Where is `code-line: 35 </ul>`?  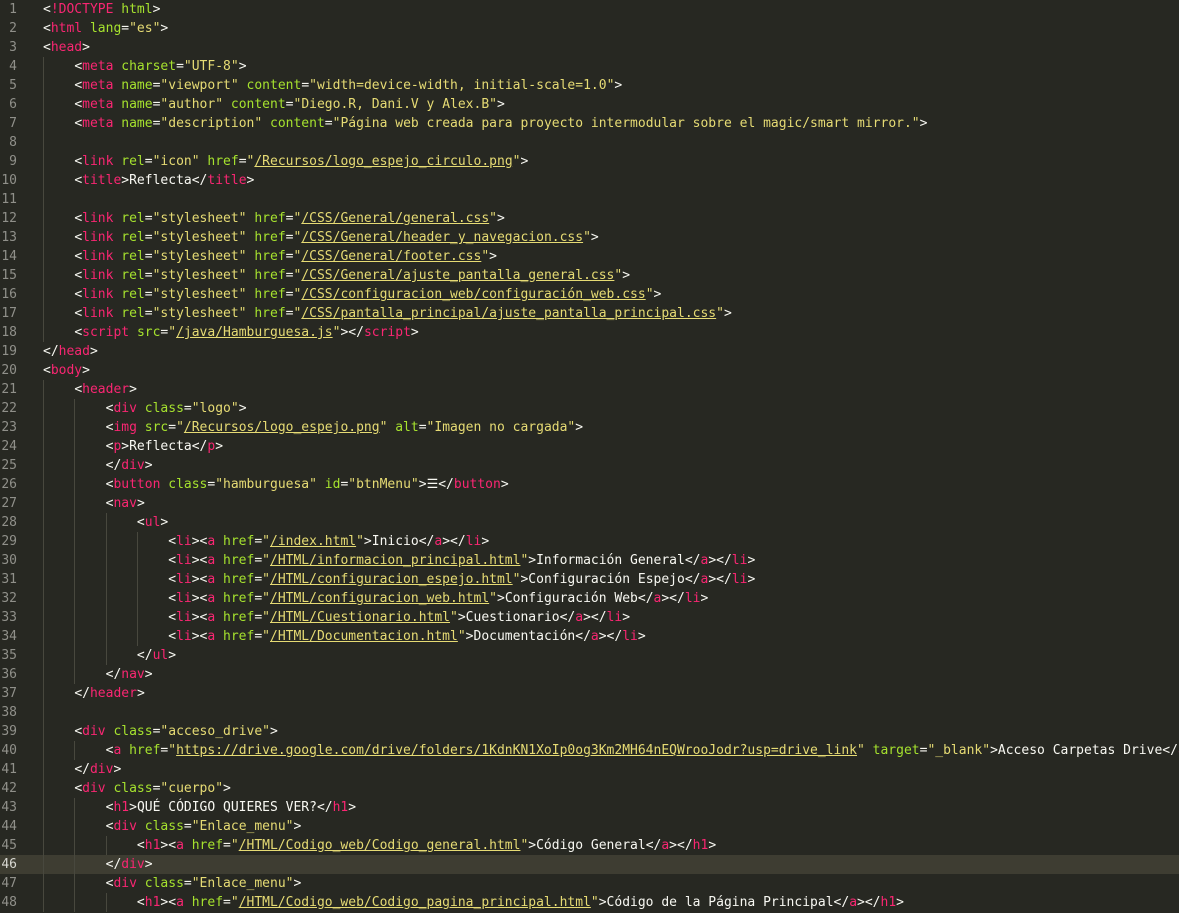 code-line: 35 </ul> is located at coordinates (589, 655).